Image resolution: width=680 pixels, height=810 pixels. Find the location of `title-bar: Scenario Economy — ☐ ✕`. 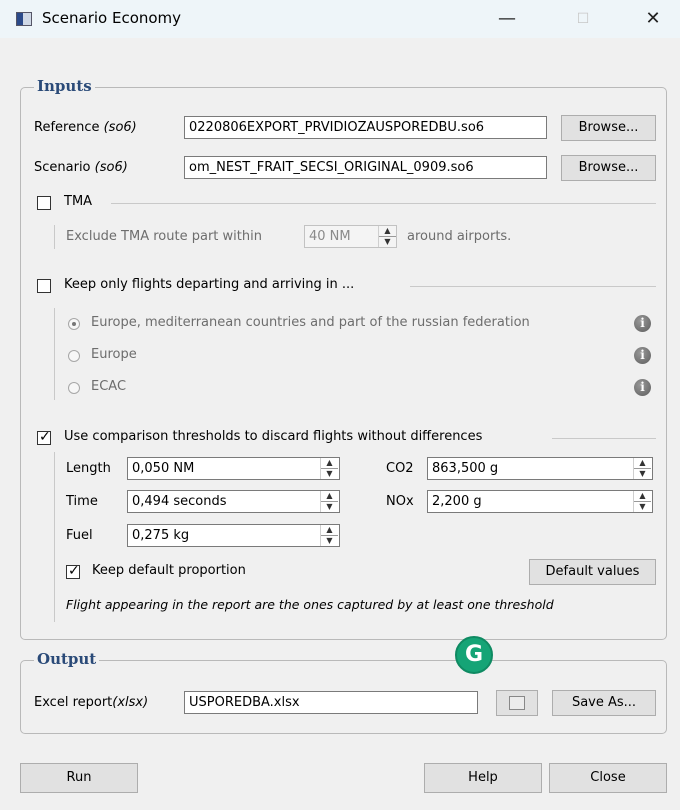

title-bar: Scenario Economy — ☐ ✕ is located at coordinates (340, 19).